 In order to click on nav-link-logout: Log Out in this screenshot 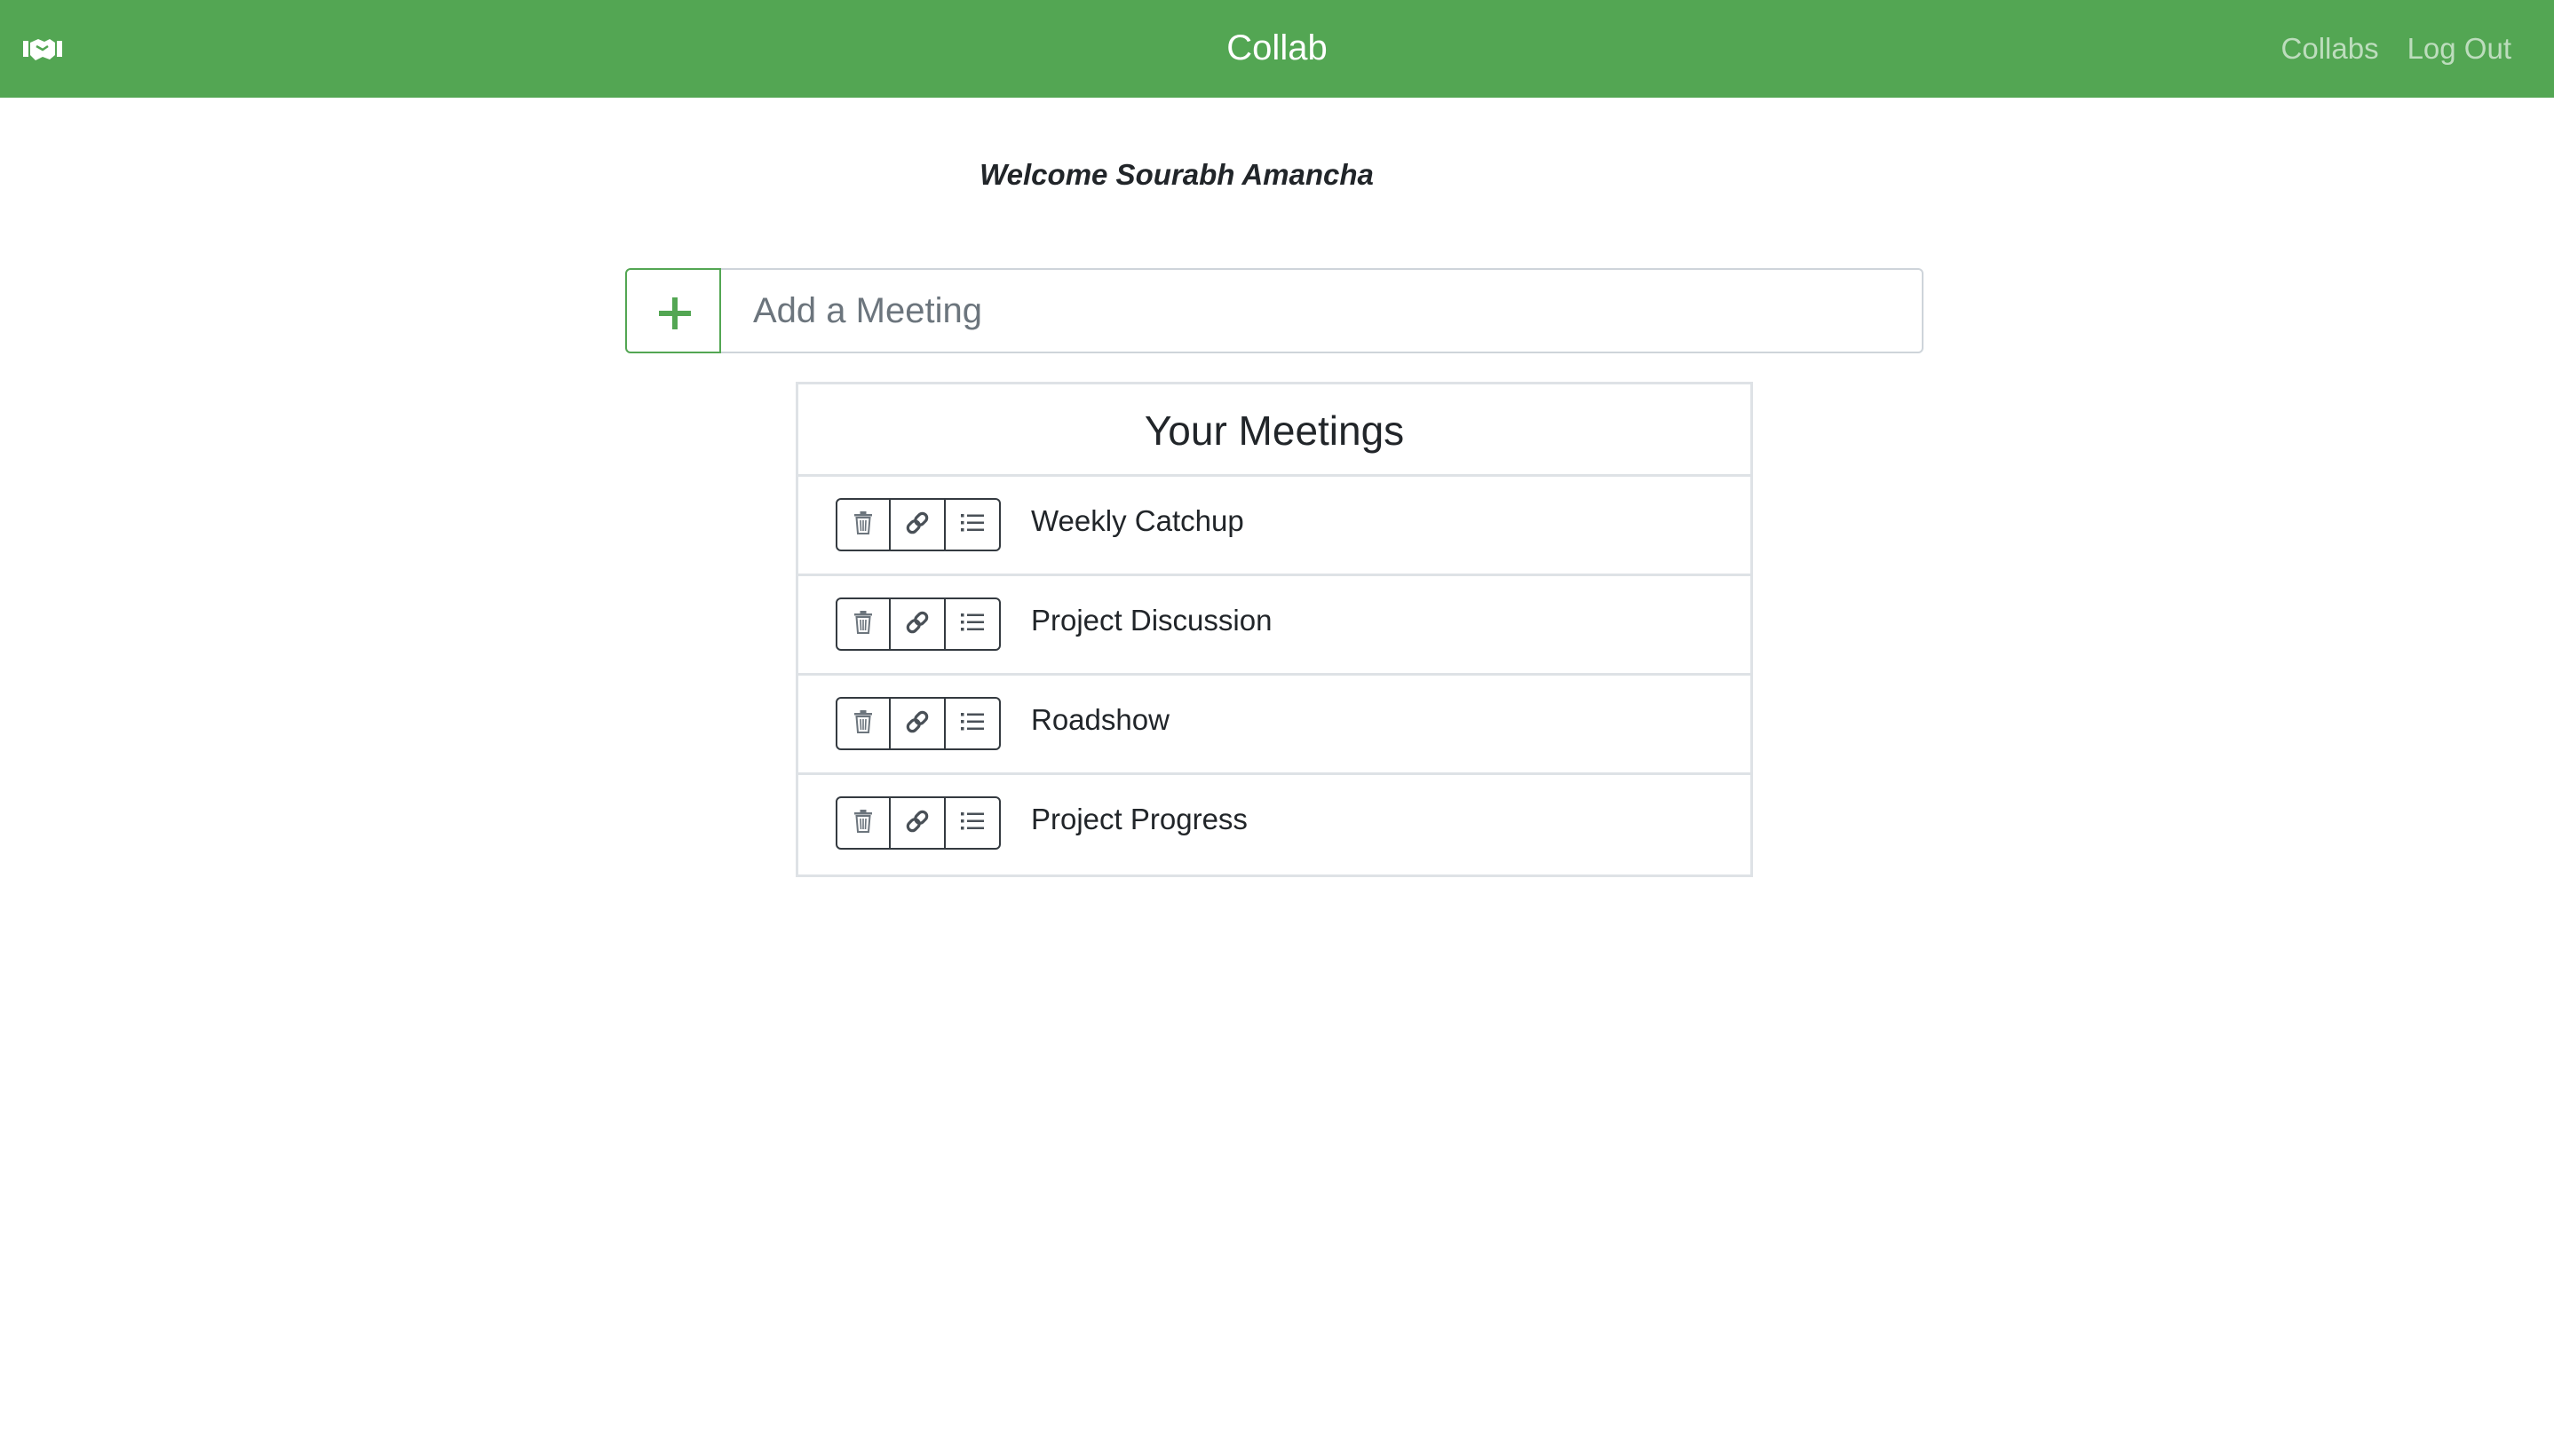, I will do `click(2459, 49)`.